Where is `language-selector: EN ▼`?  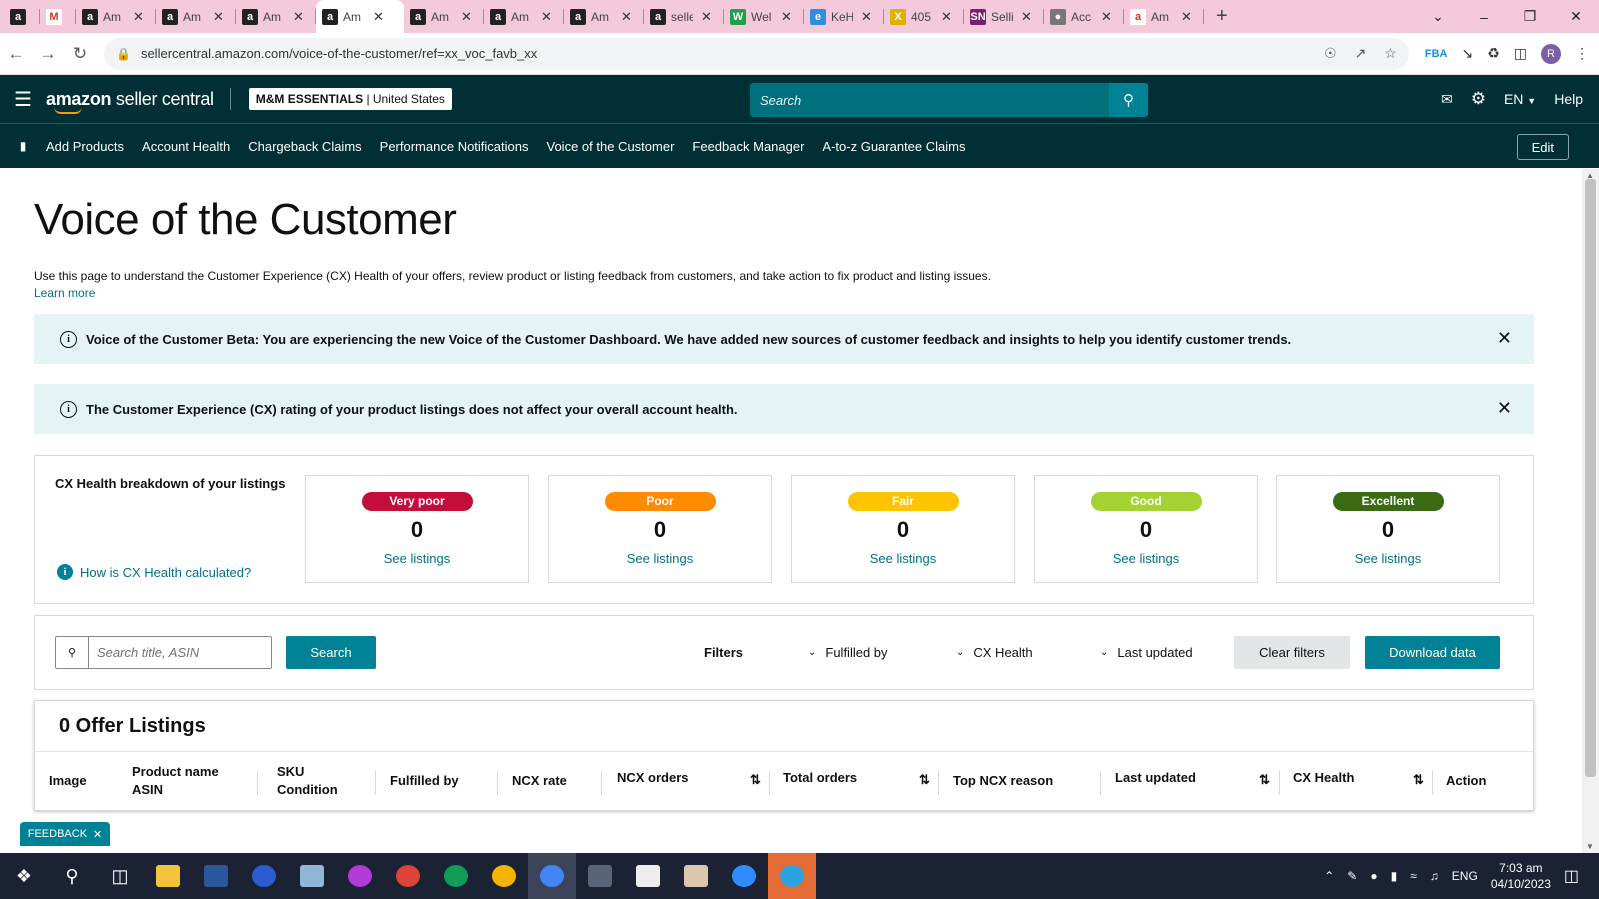
language-selector: EN ▼ is located at coordinates (1520, 99).